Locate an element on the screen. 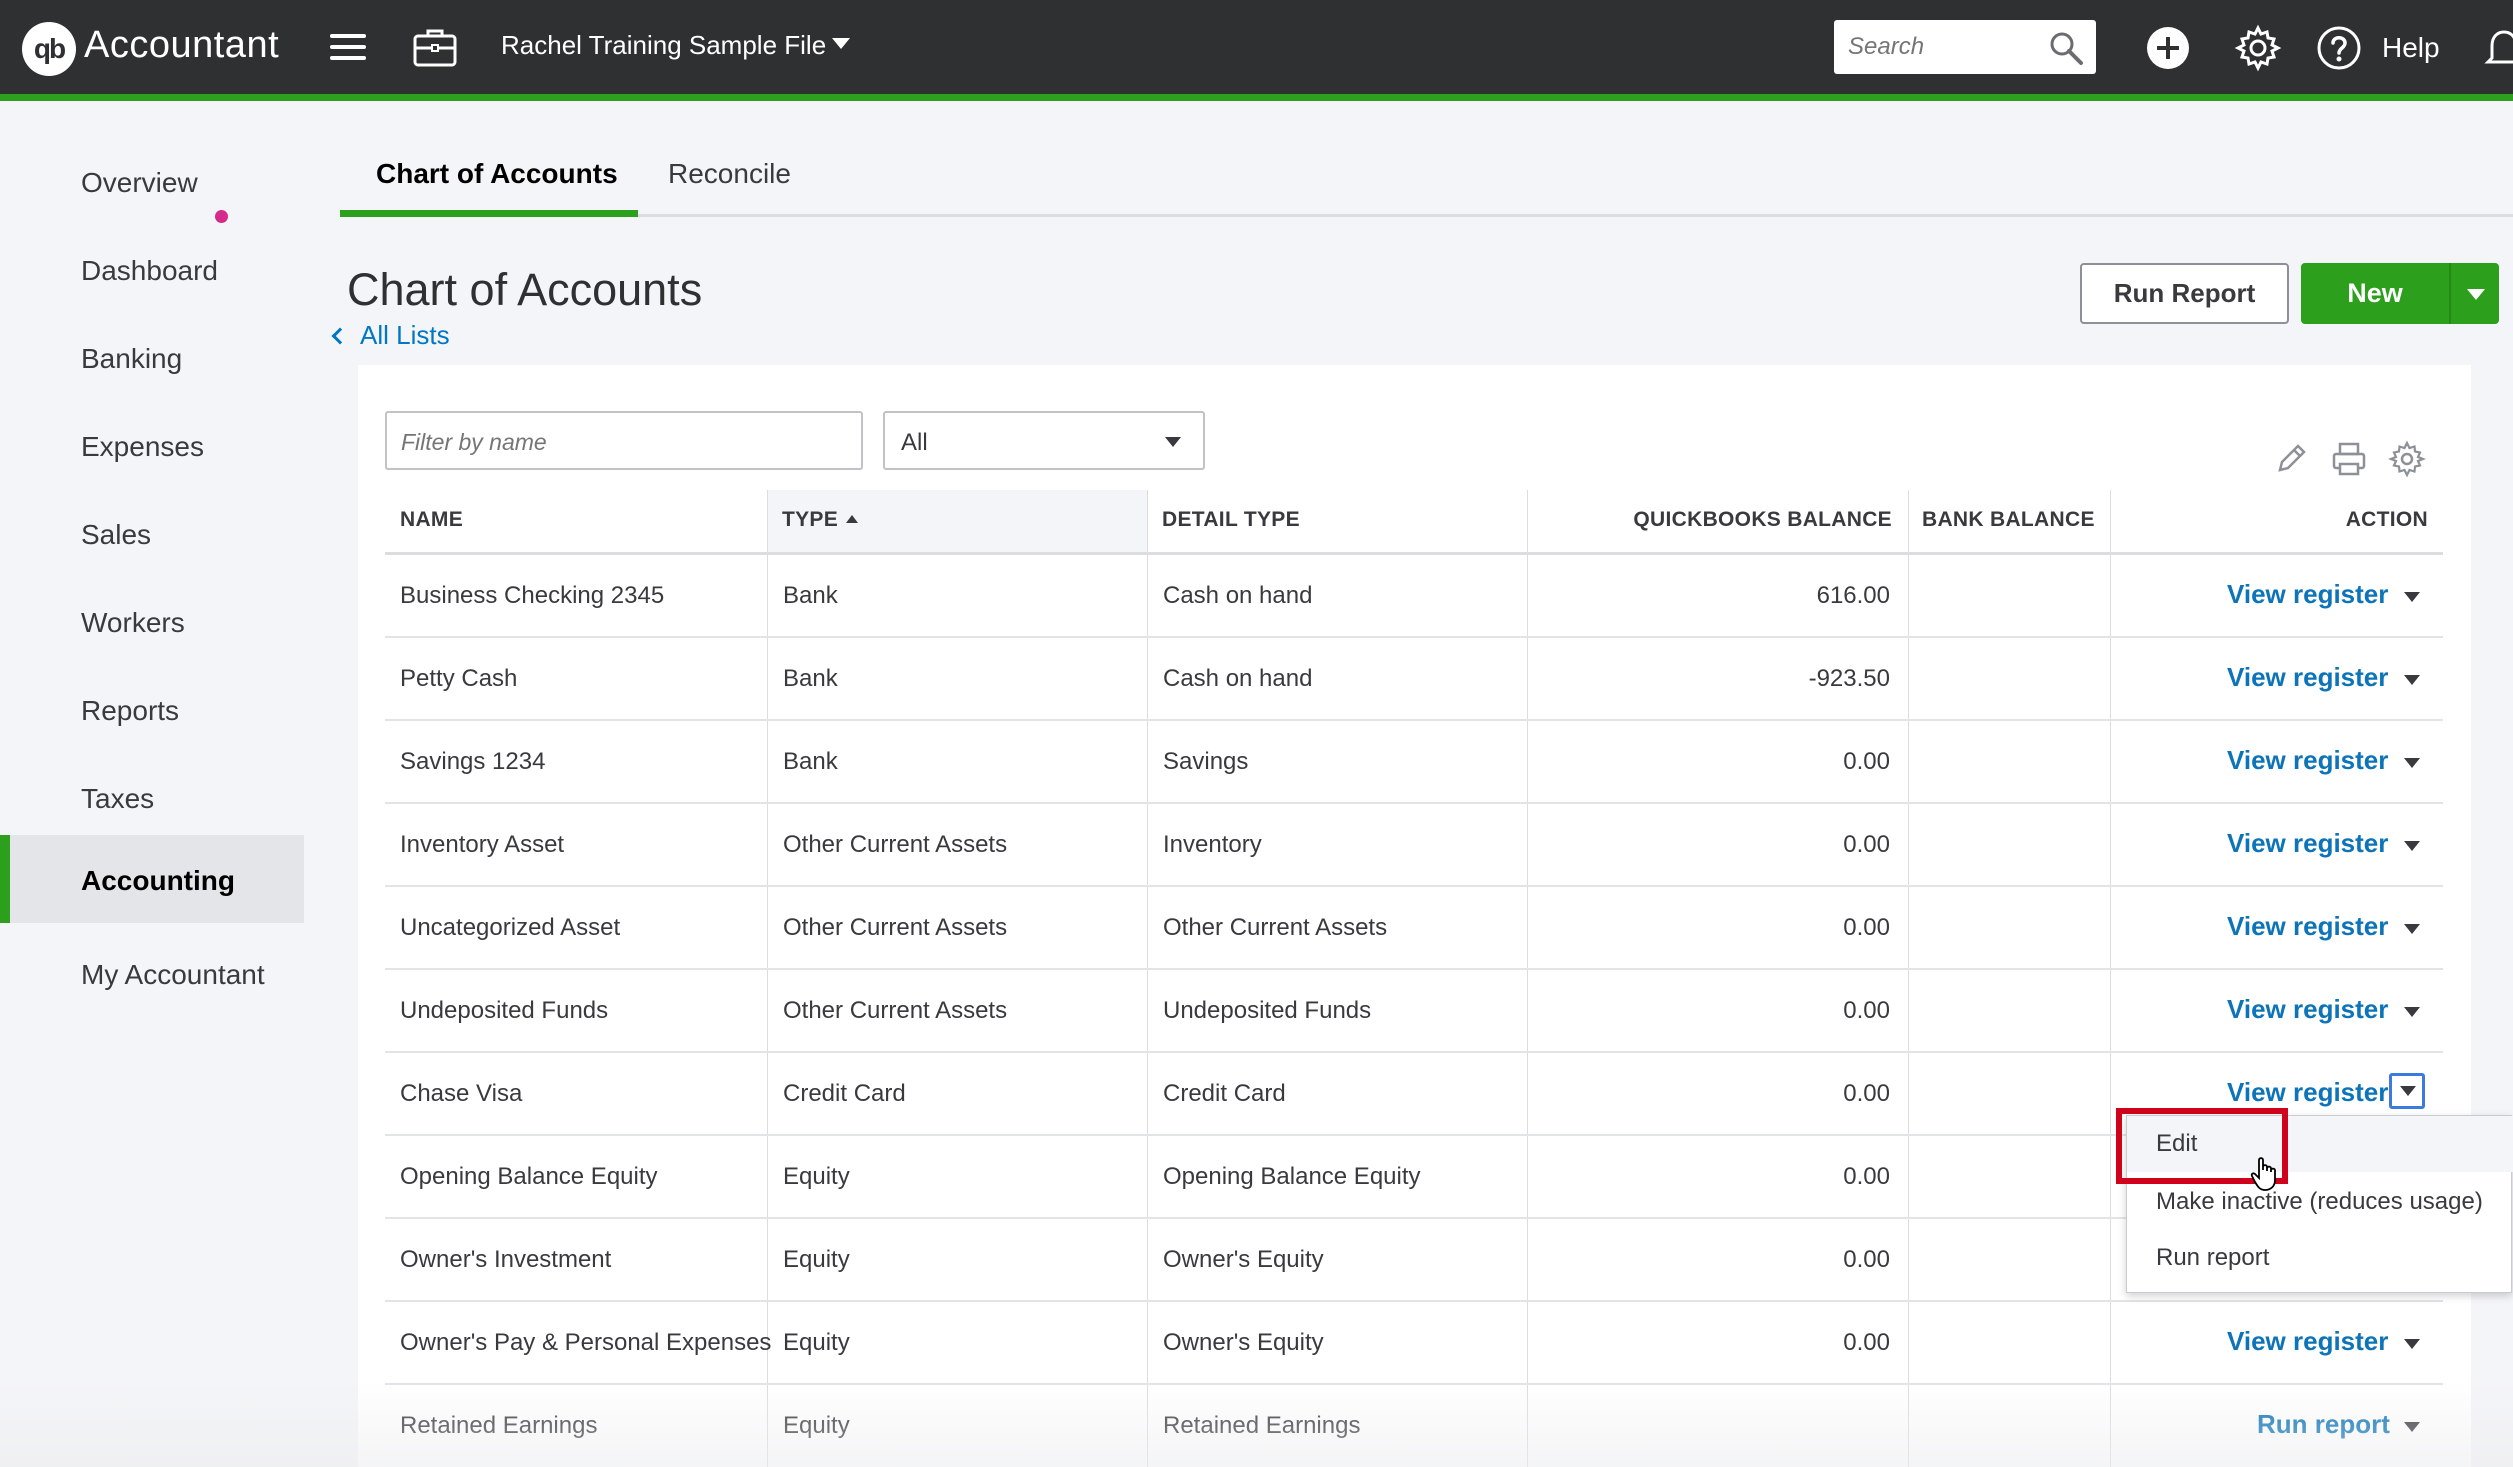  filter-by-name-field is located at coordinates (624, 440).